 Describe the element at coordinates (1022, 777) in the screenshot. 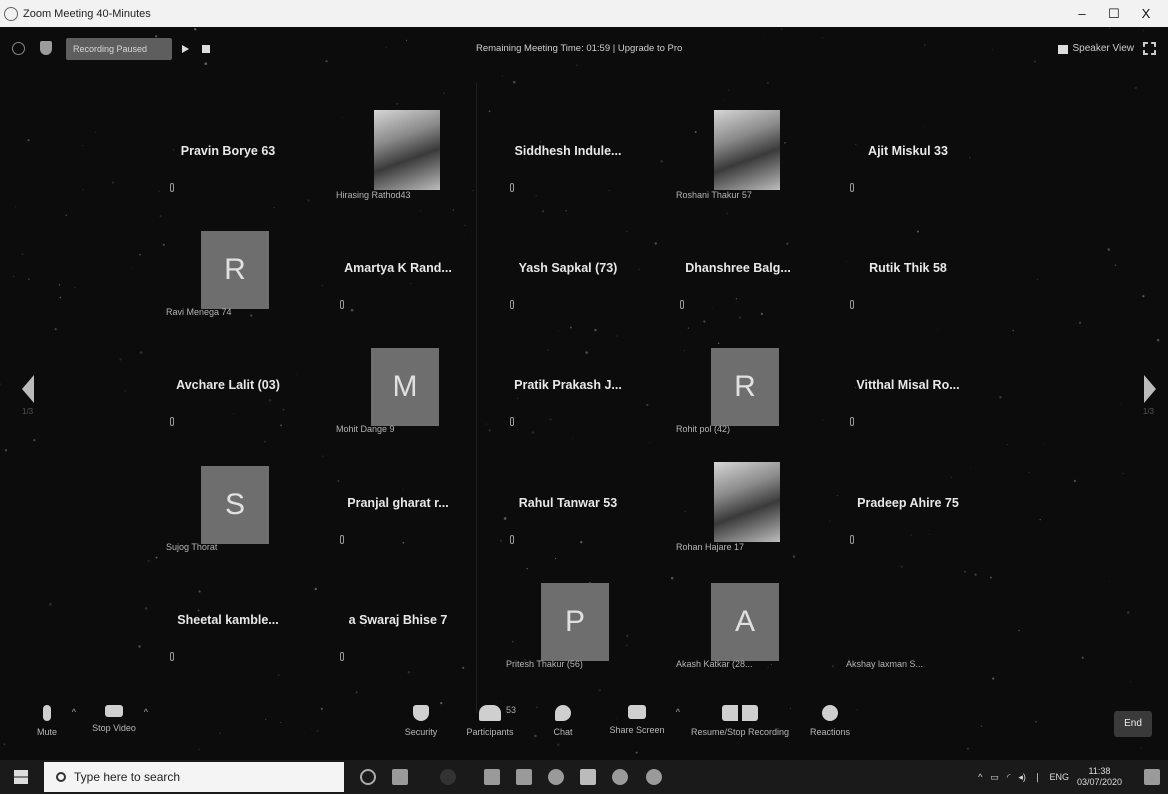

I see `volume-icon: ◂)` at that location.